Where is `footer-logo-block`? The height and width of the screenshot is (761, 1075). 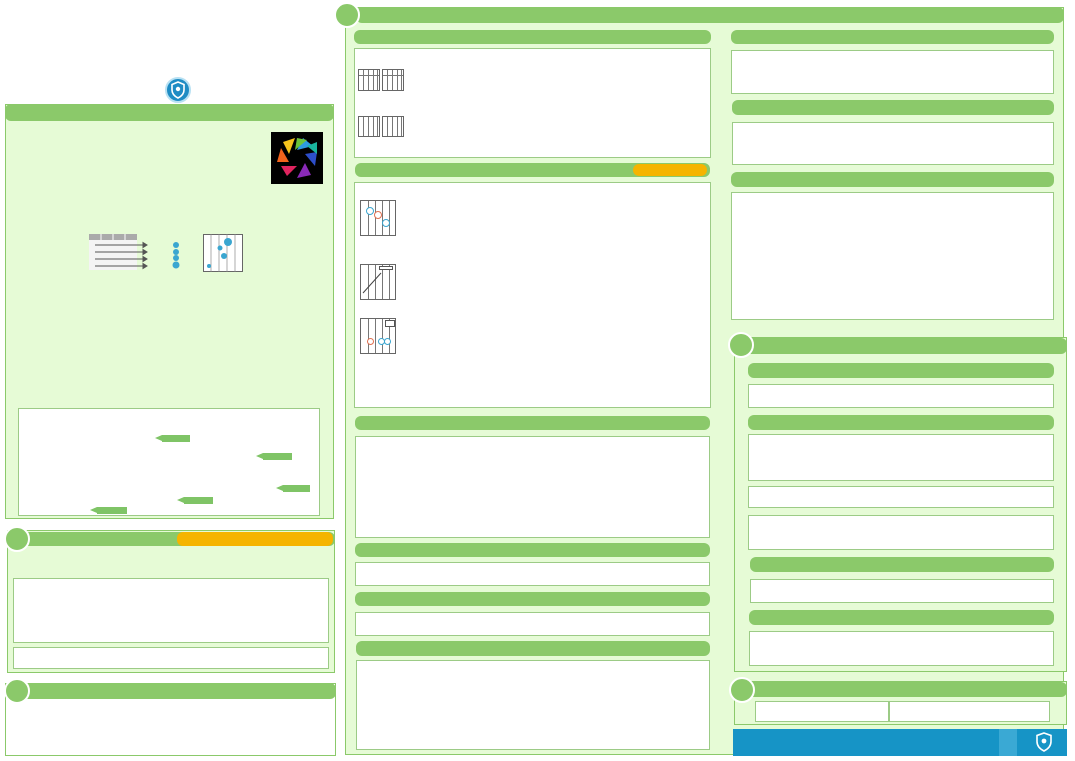 footer-logo-block is located at coordinates (1008, 742).